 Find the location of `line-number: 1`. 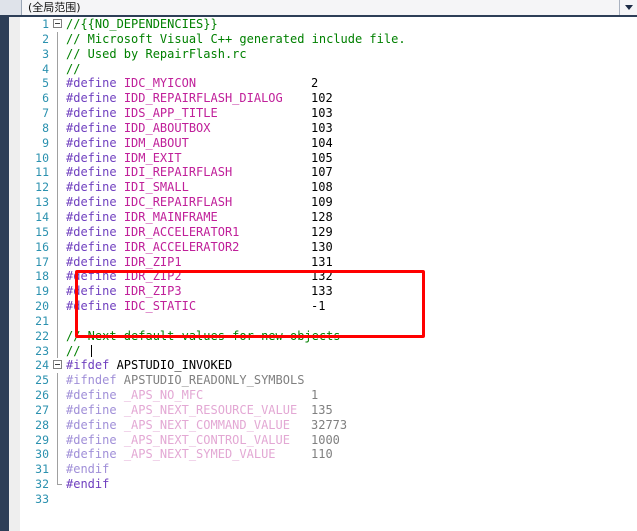

line-number: 1 is located at coordinates (45, 24).